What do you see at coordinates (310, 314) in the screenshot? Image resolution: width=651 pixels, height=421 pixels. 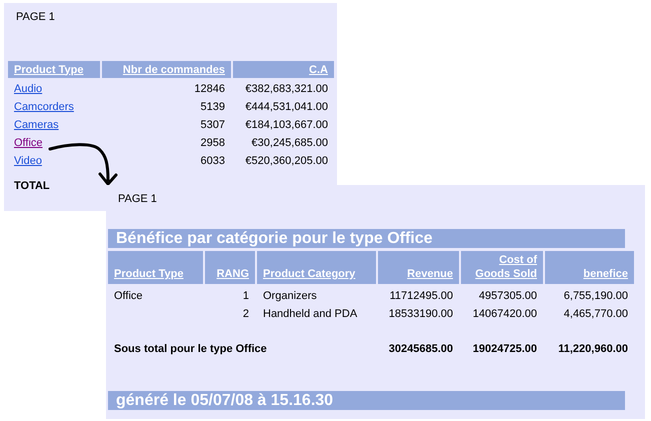 I see `table-cell: Handheld and PDA` at bounding box center [310, 314].